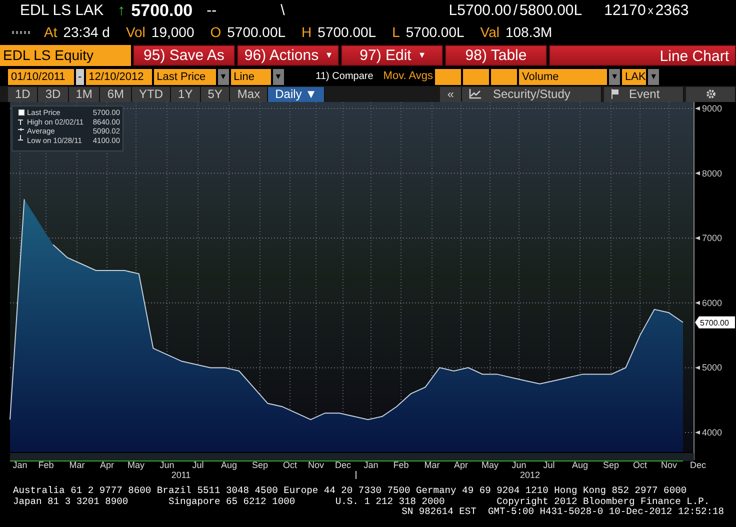 The image size is (736, 527). What do you see at coordinates (172, 32) in the screenshot?
I see `stat-value: 19,000` at bounding box center [172, 32].